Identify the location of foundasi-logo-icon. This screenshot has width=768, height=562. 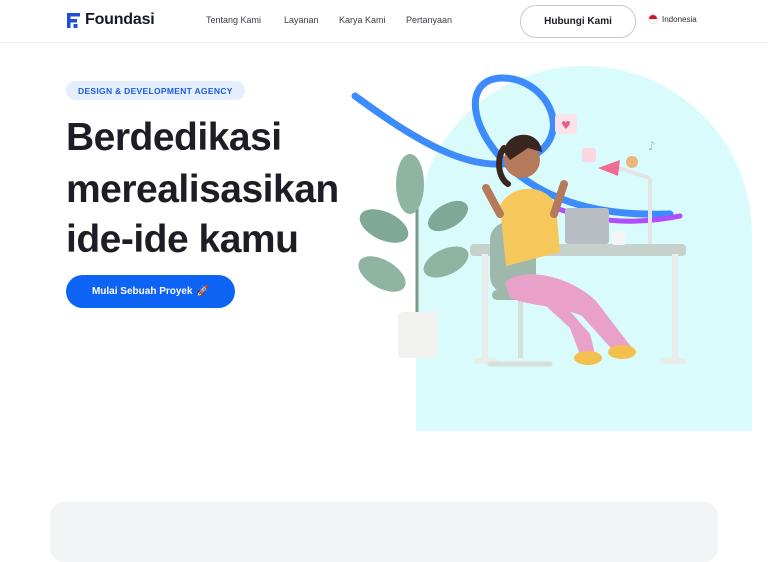
(73, 20).